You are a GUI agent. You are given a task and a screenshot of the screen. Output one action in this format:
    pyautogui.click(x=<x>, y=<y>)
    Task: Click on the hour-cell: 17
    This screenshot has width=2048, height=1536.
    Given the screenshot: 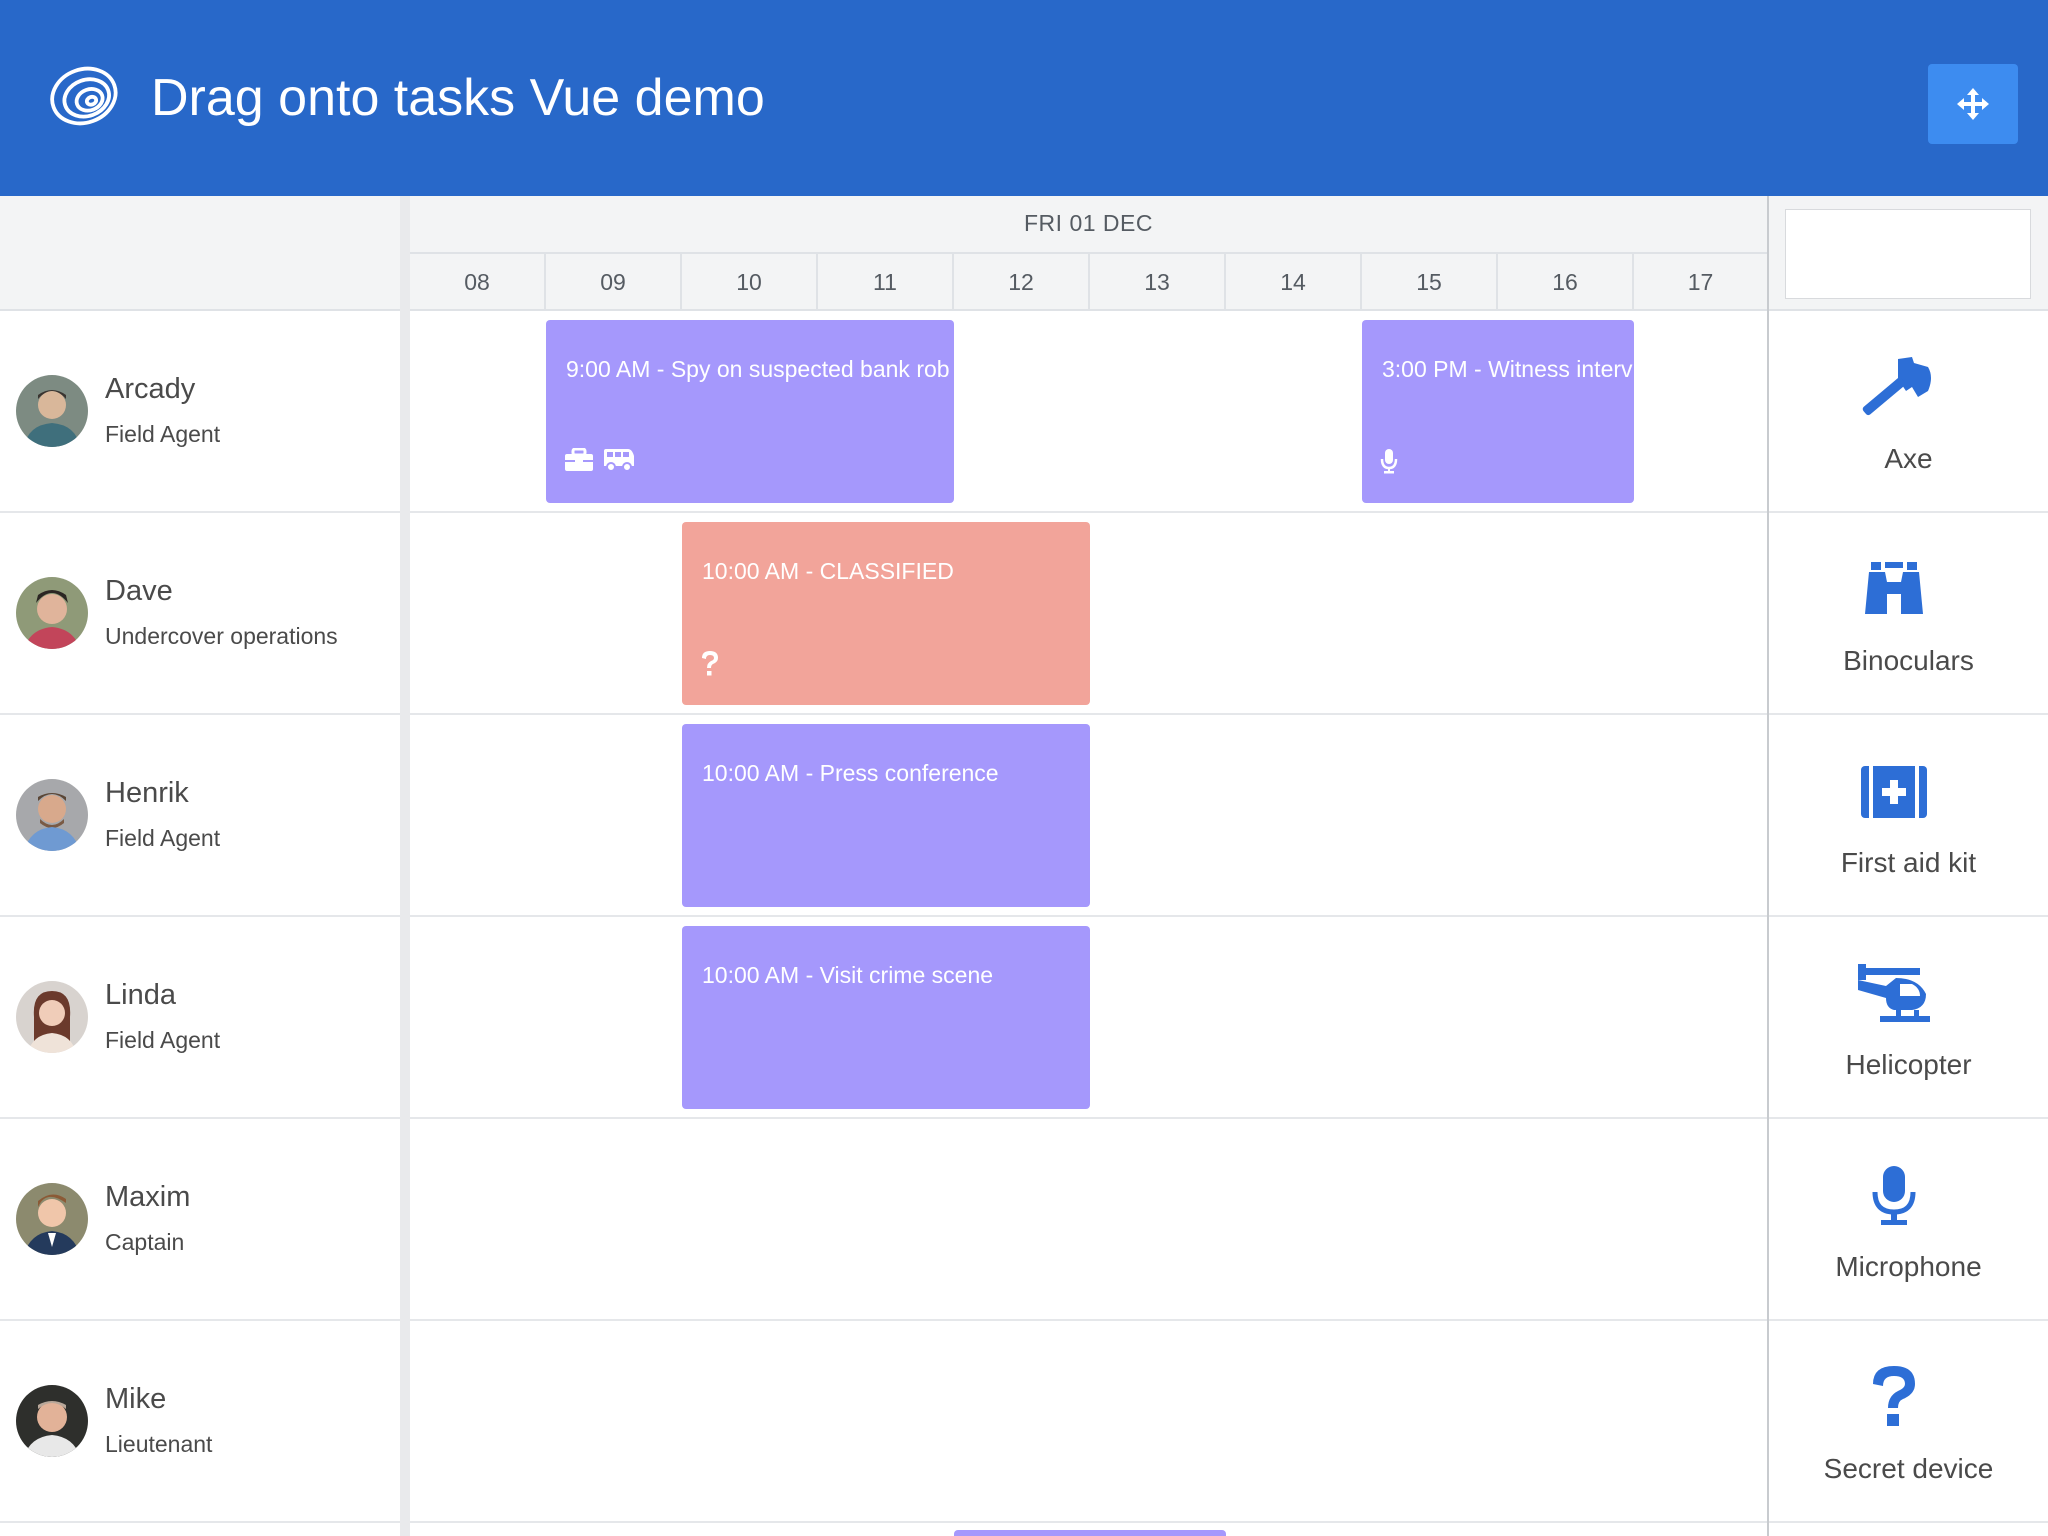 What is the action you would take?
    pyautogui.click(x=1700, y=282)
    